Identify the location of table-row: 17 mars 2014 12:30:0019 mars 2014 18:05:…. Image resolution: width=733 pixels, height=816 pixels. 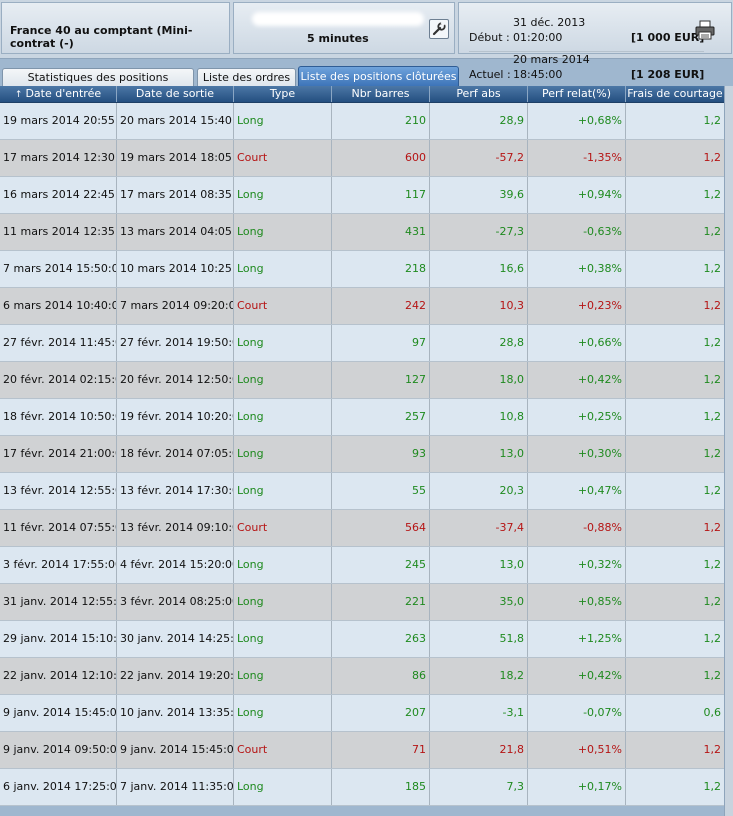
(362, 158).